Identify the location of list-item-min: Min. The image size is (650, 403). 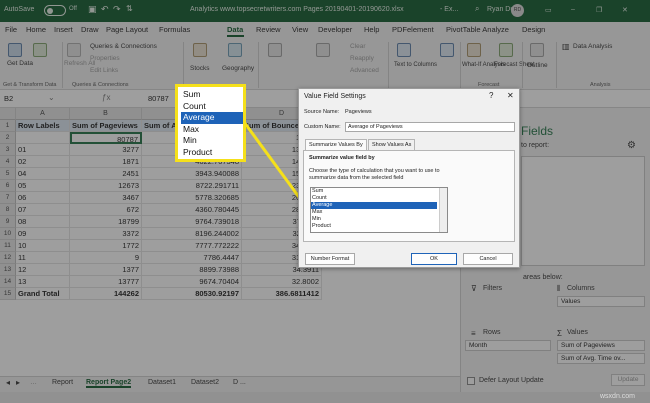
(374, 219).